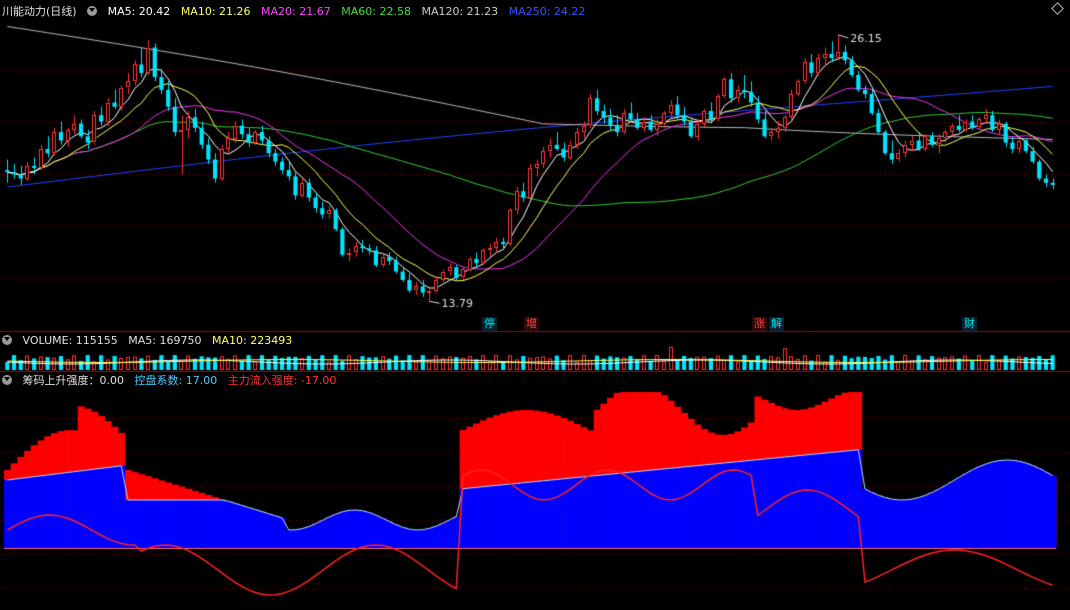  Describe the element at coordinates (165, 340) in the screenshot. I see `volume-ma5-label: MA5: 169750` at that location.